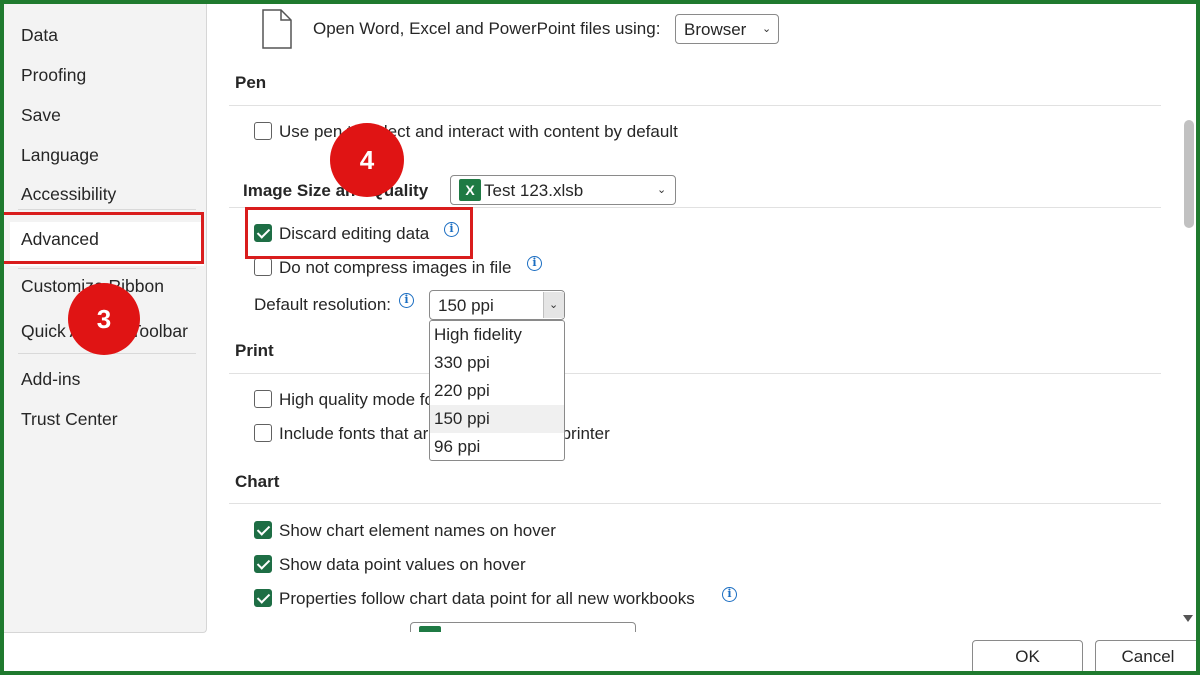 The image size is (1200, 675). What do you see at coordinates (263, 267) in the screenshot?
I see `no-compress-checkbox` at bounding box center [263, 267].